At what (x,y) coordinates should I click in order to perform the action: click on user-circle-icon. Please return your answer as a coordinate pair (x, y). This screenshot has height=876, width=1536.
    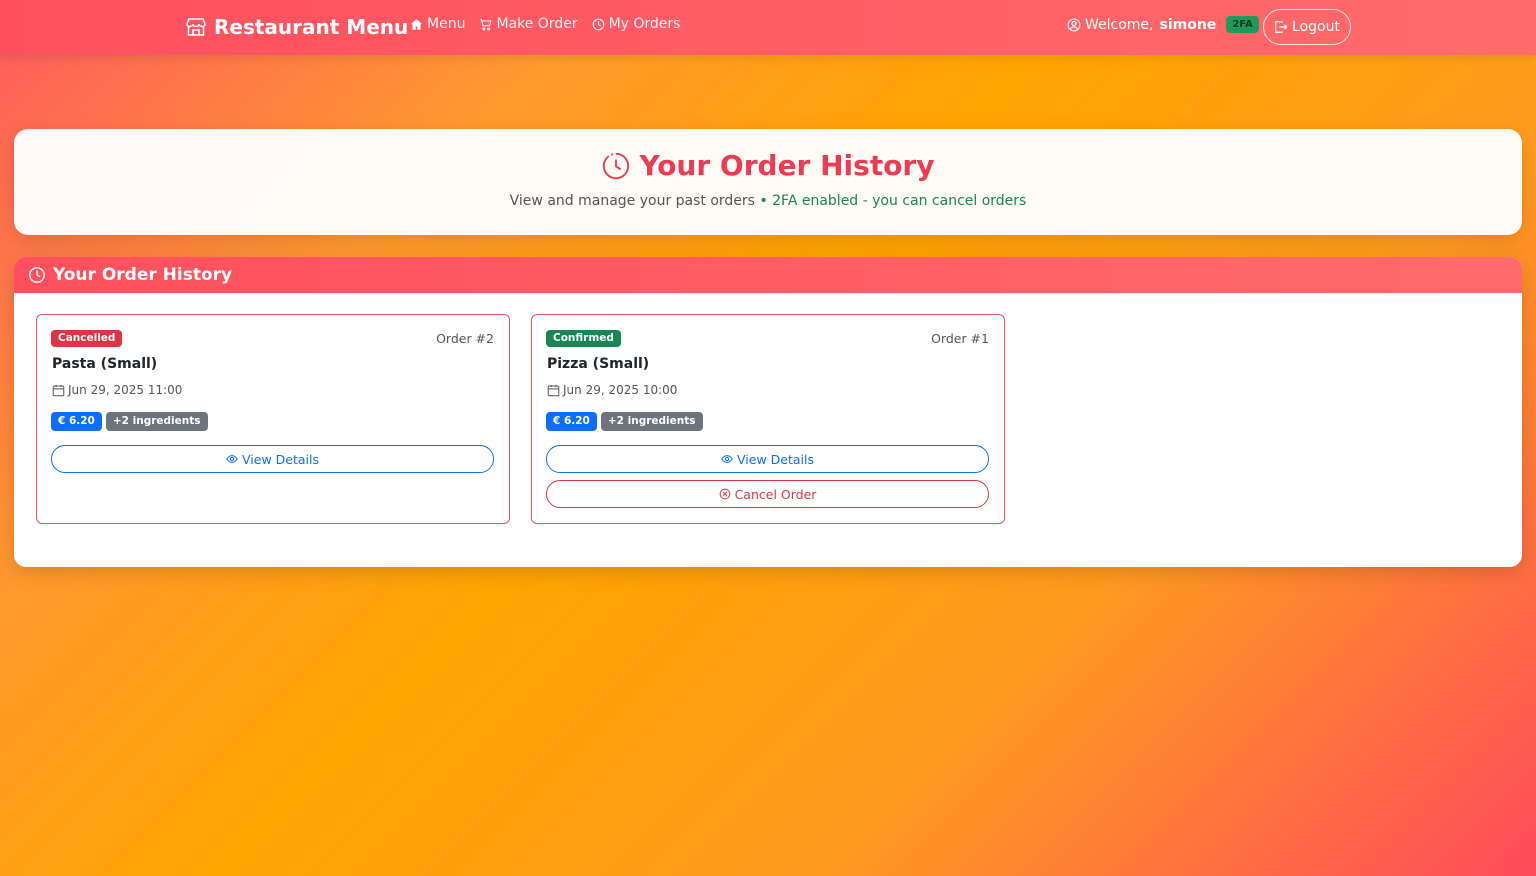
    Looking at the image, I should click on (1074, 24).